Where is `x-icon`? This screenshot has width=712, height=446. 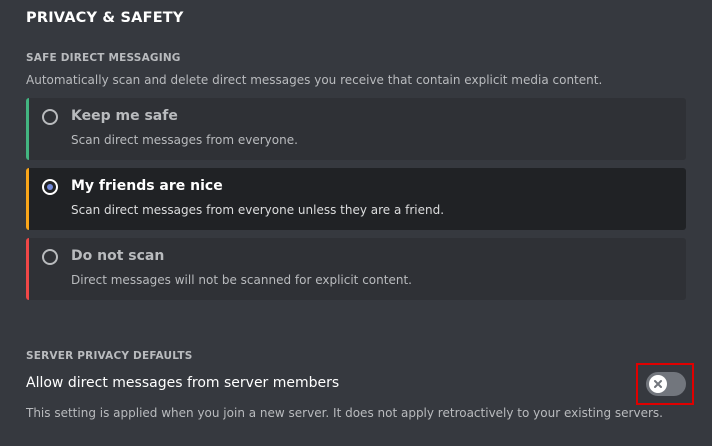
x-icon is located at coordinates (658, 384).